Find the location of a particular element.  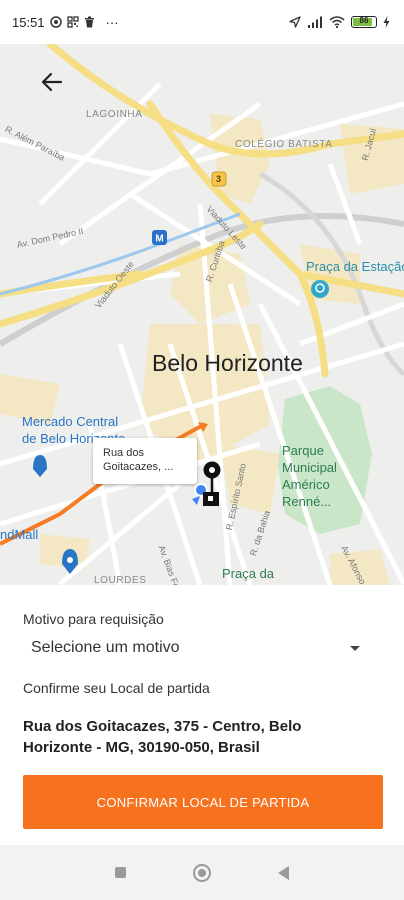

back-triangle-icon is located at coordinates (283, 872).